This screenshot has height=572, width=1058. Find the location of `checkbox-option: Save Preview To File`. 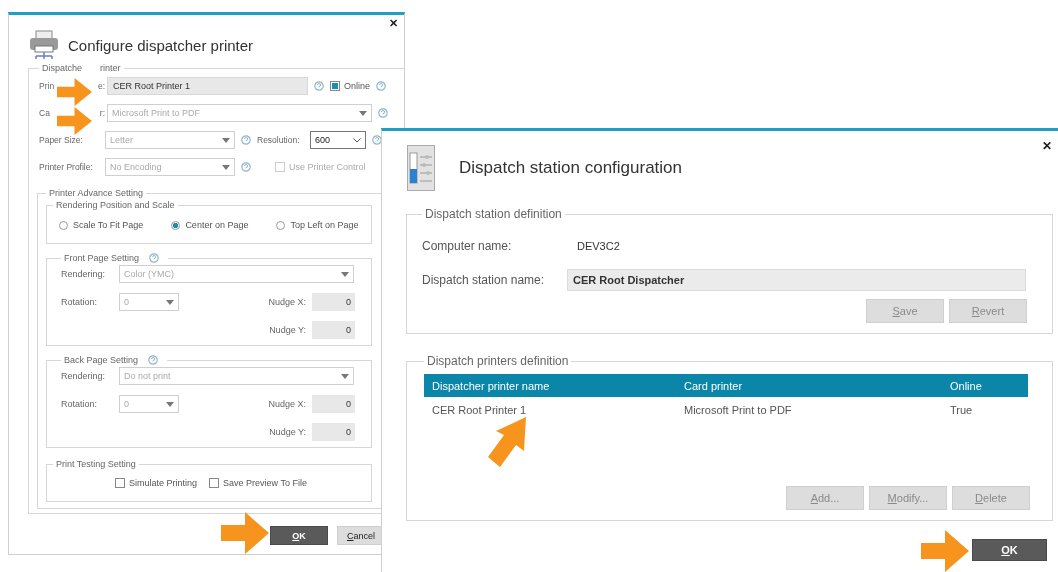

checkbox-option: Save Preview To File is located at coordinates (258, 483).